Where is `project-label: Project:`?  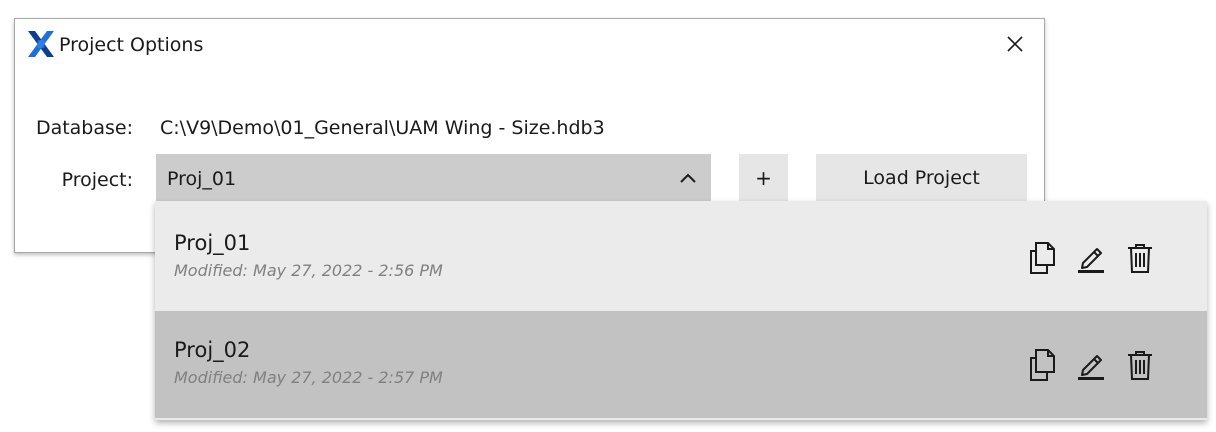 project-label: Project: is located at coordinates (97, 180).